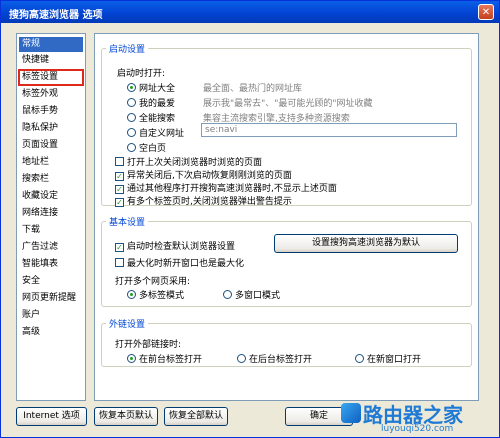 The width and height of the screenshot is (500, 438). Describe the element at coordinates (56, 15) in the screenshot. I see `window-title: 搜狗高速浏览器 选项` at that location.